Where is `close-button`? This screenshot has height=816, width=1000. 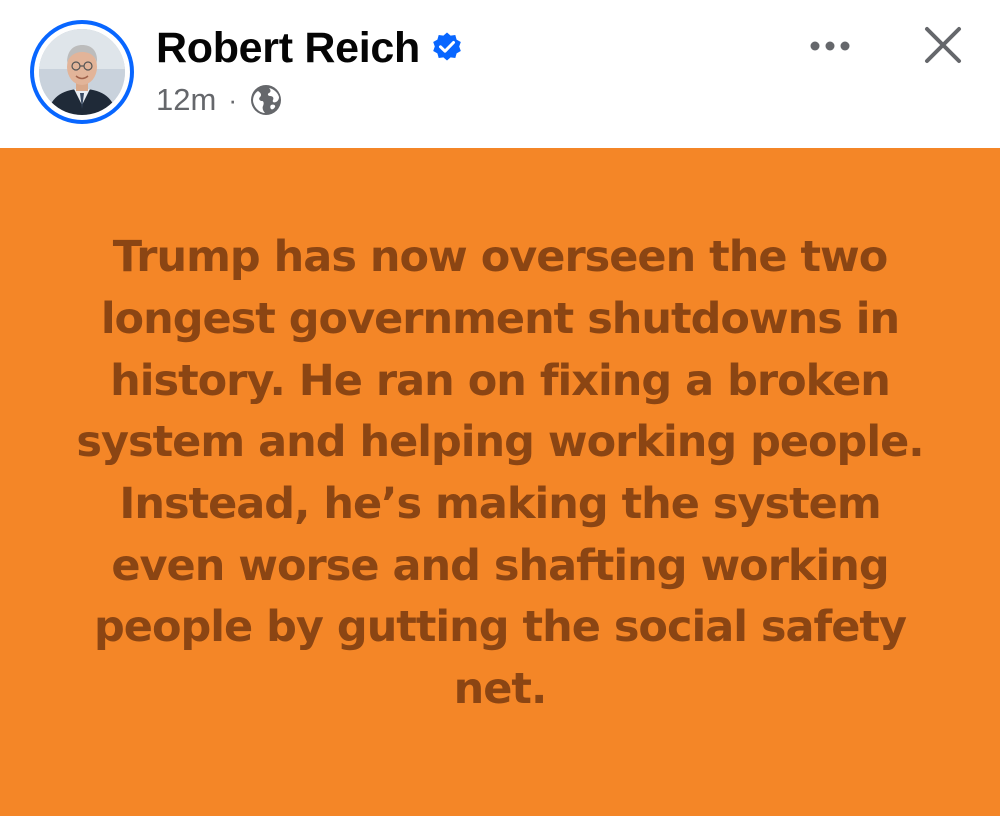
close-button is located at coordinates (943, 45).